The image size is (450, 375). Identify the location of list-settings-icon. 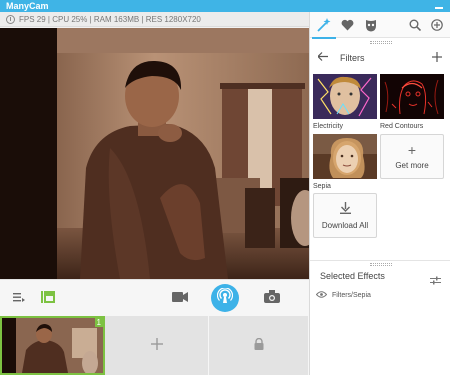
(19, 299).